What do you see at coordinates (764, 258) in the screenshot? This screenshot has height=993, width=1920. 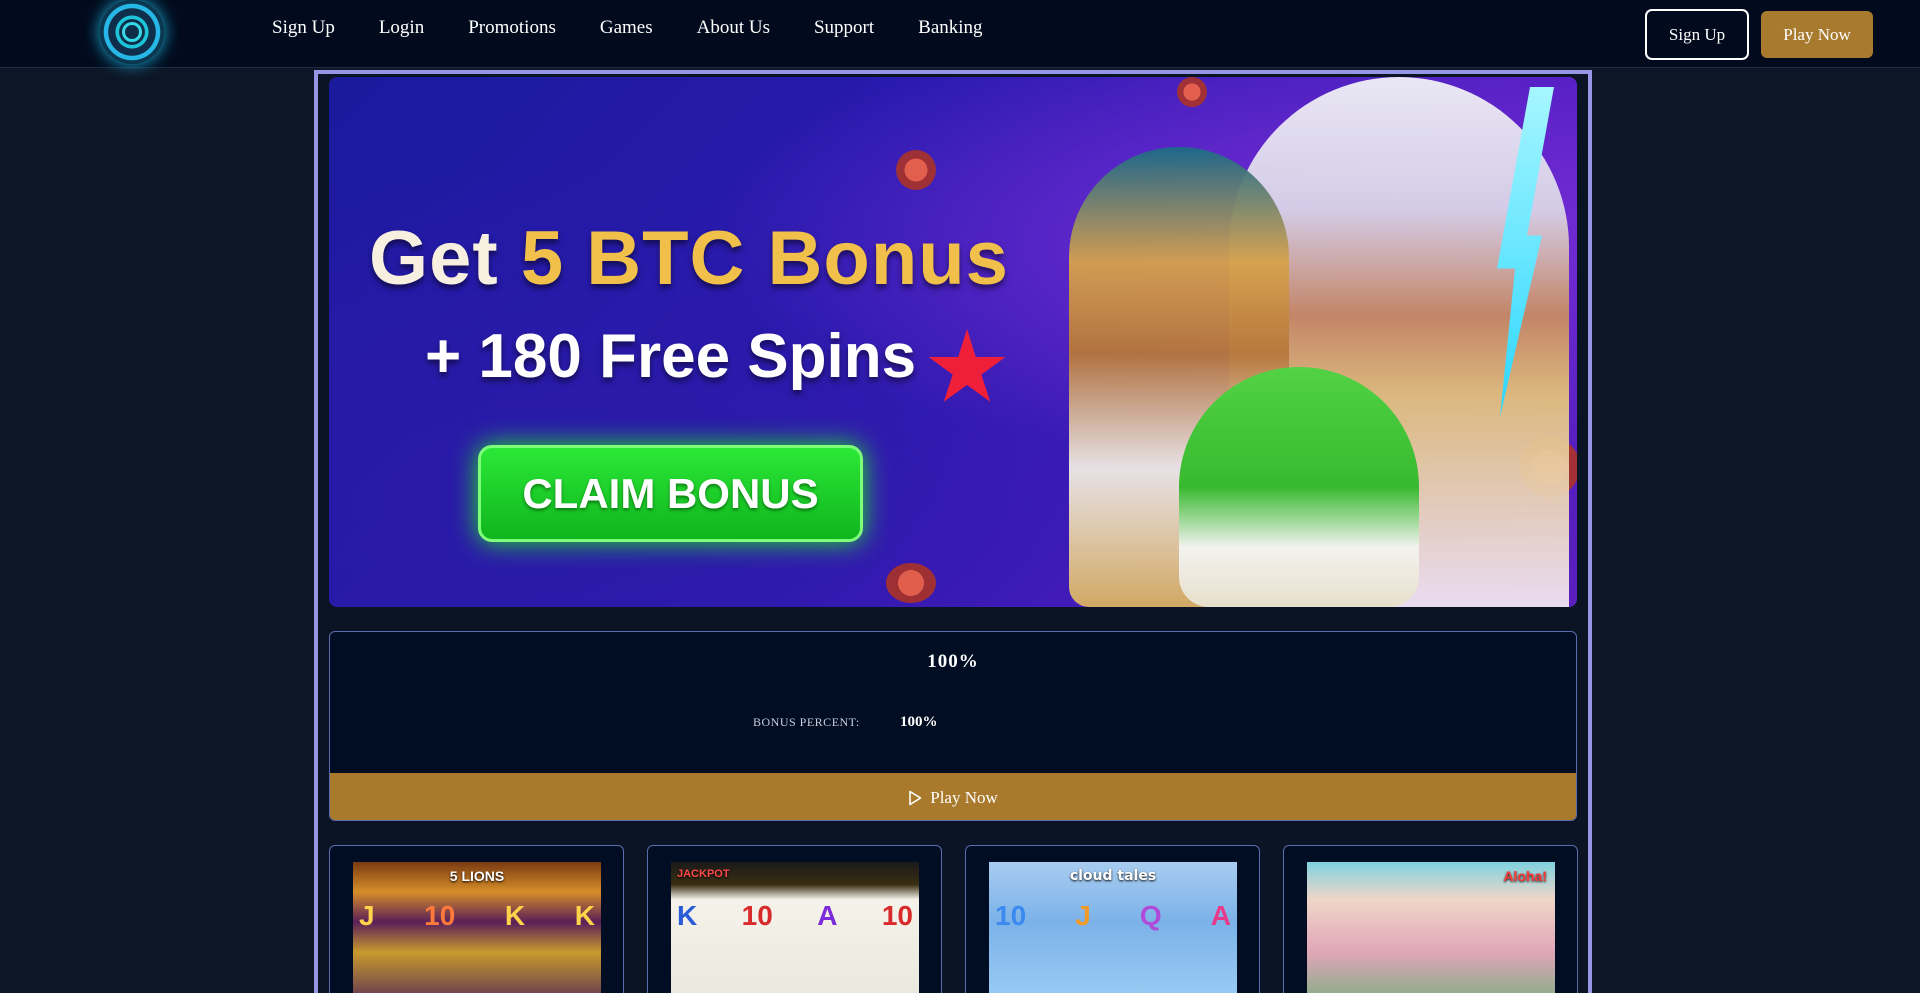 I see `banner-title-highlight: 5 BTC Bonus` at bounding box center [764, 258].